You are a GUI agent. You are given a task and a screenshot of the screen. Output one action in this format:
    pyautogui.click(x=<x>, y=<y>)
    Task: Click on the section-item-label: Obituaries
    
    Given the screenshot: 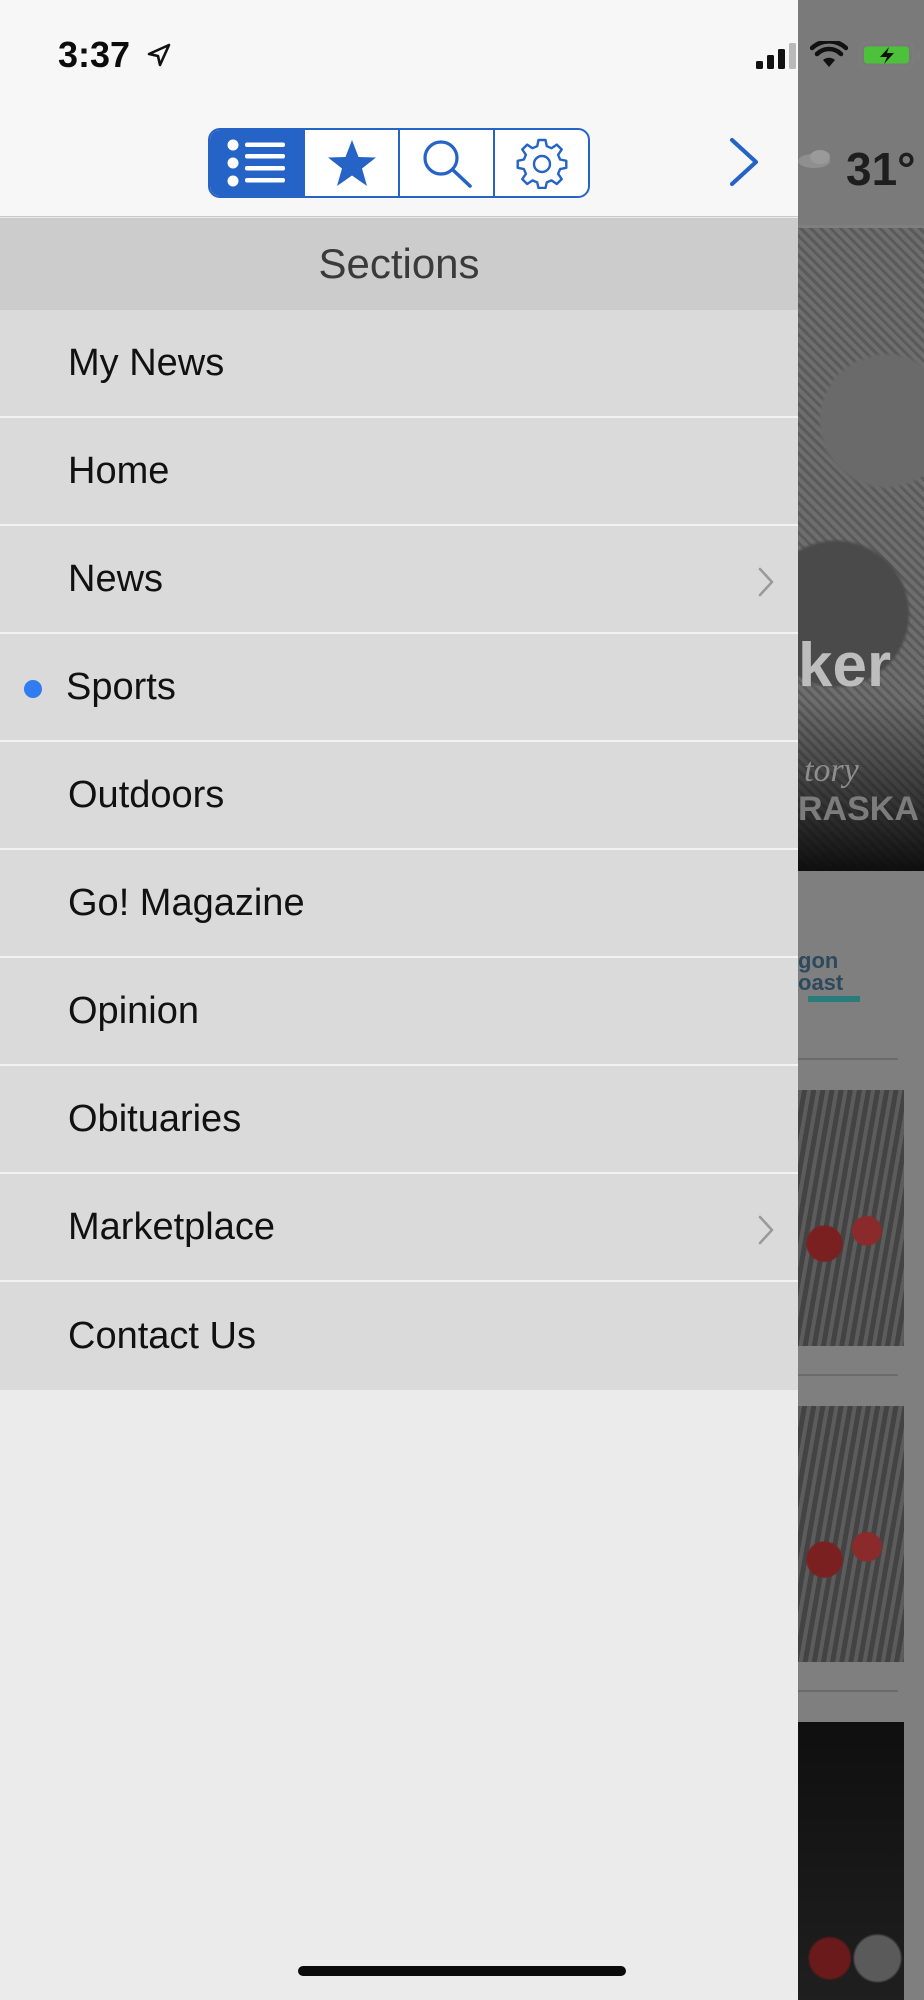 What is the action you would take?
    pyautogui.click(x=155, y=1118)
    